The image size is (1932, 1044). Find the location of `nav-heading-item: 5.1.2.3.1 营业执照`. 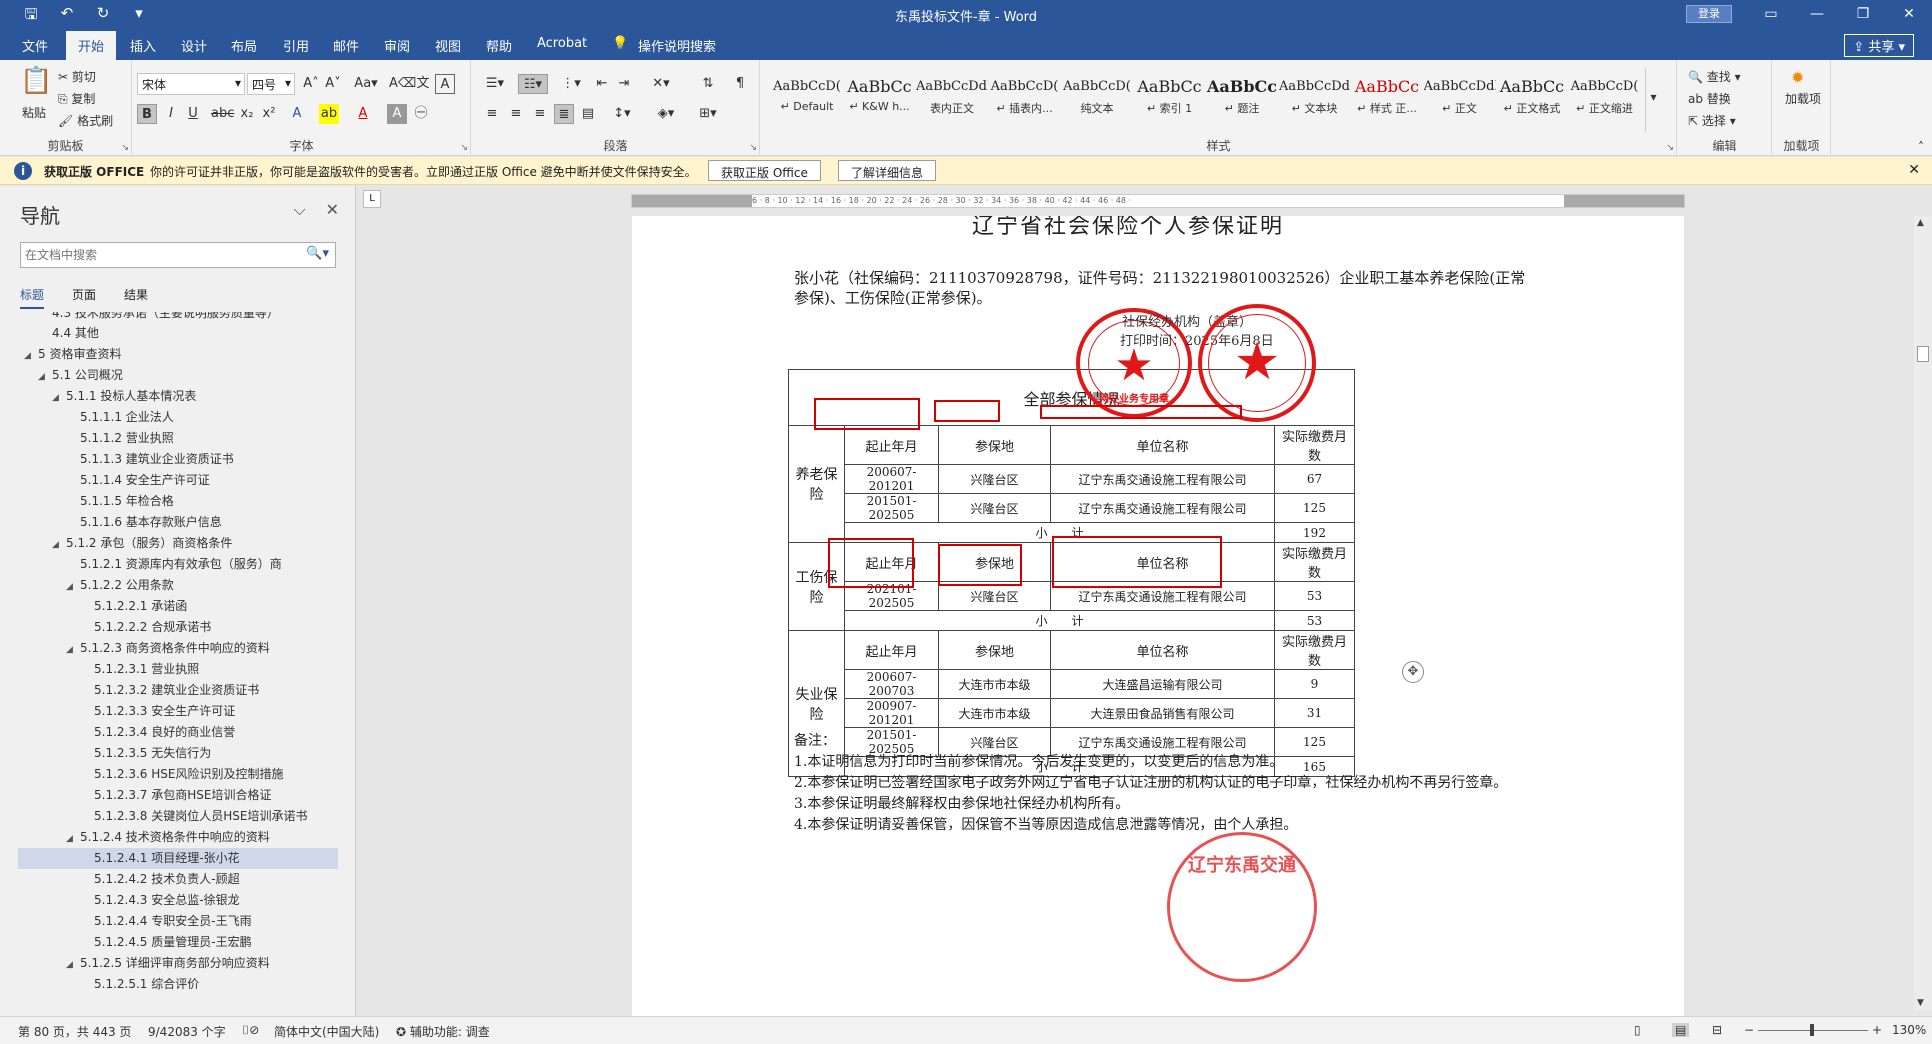

nav-heading-item: 5.1.2.3.1 营业执照 is located at coordinates (178, 669).